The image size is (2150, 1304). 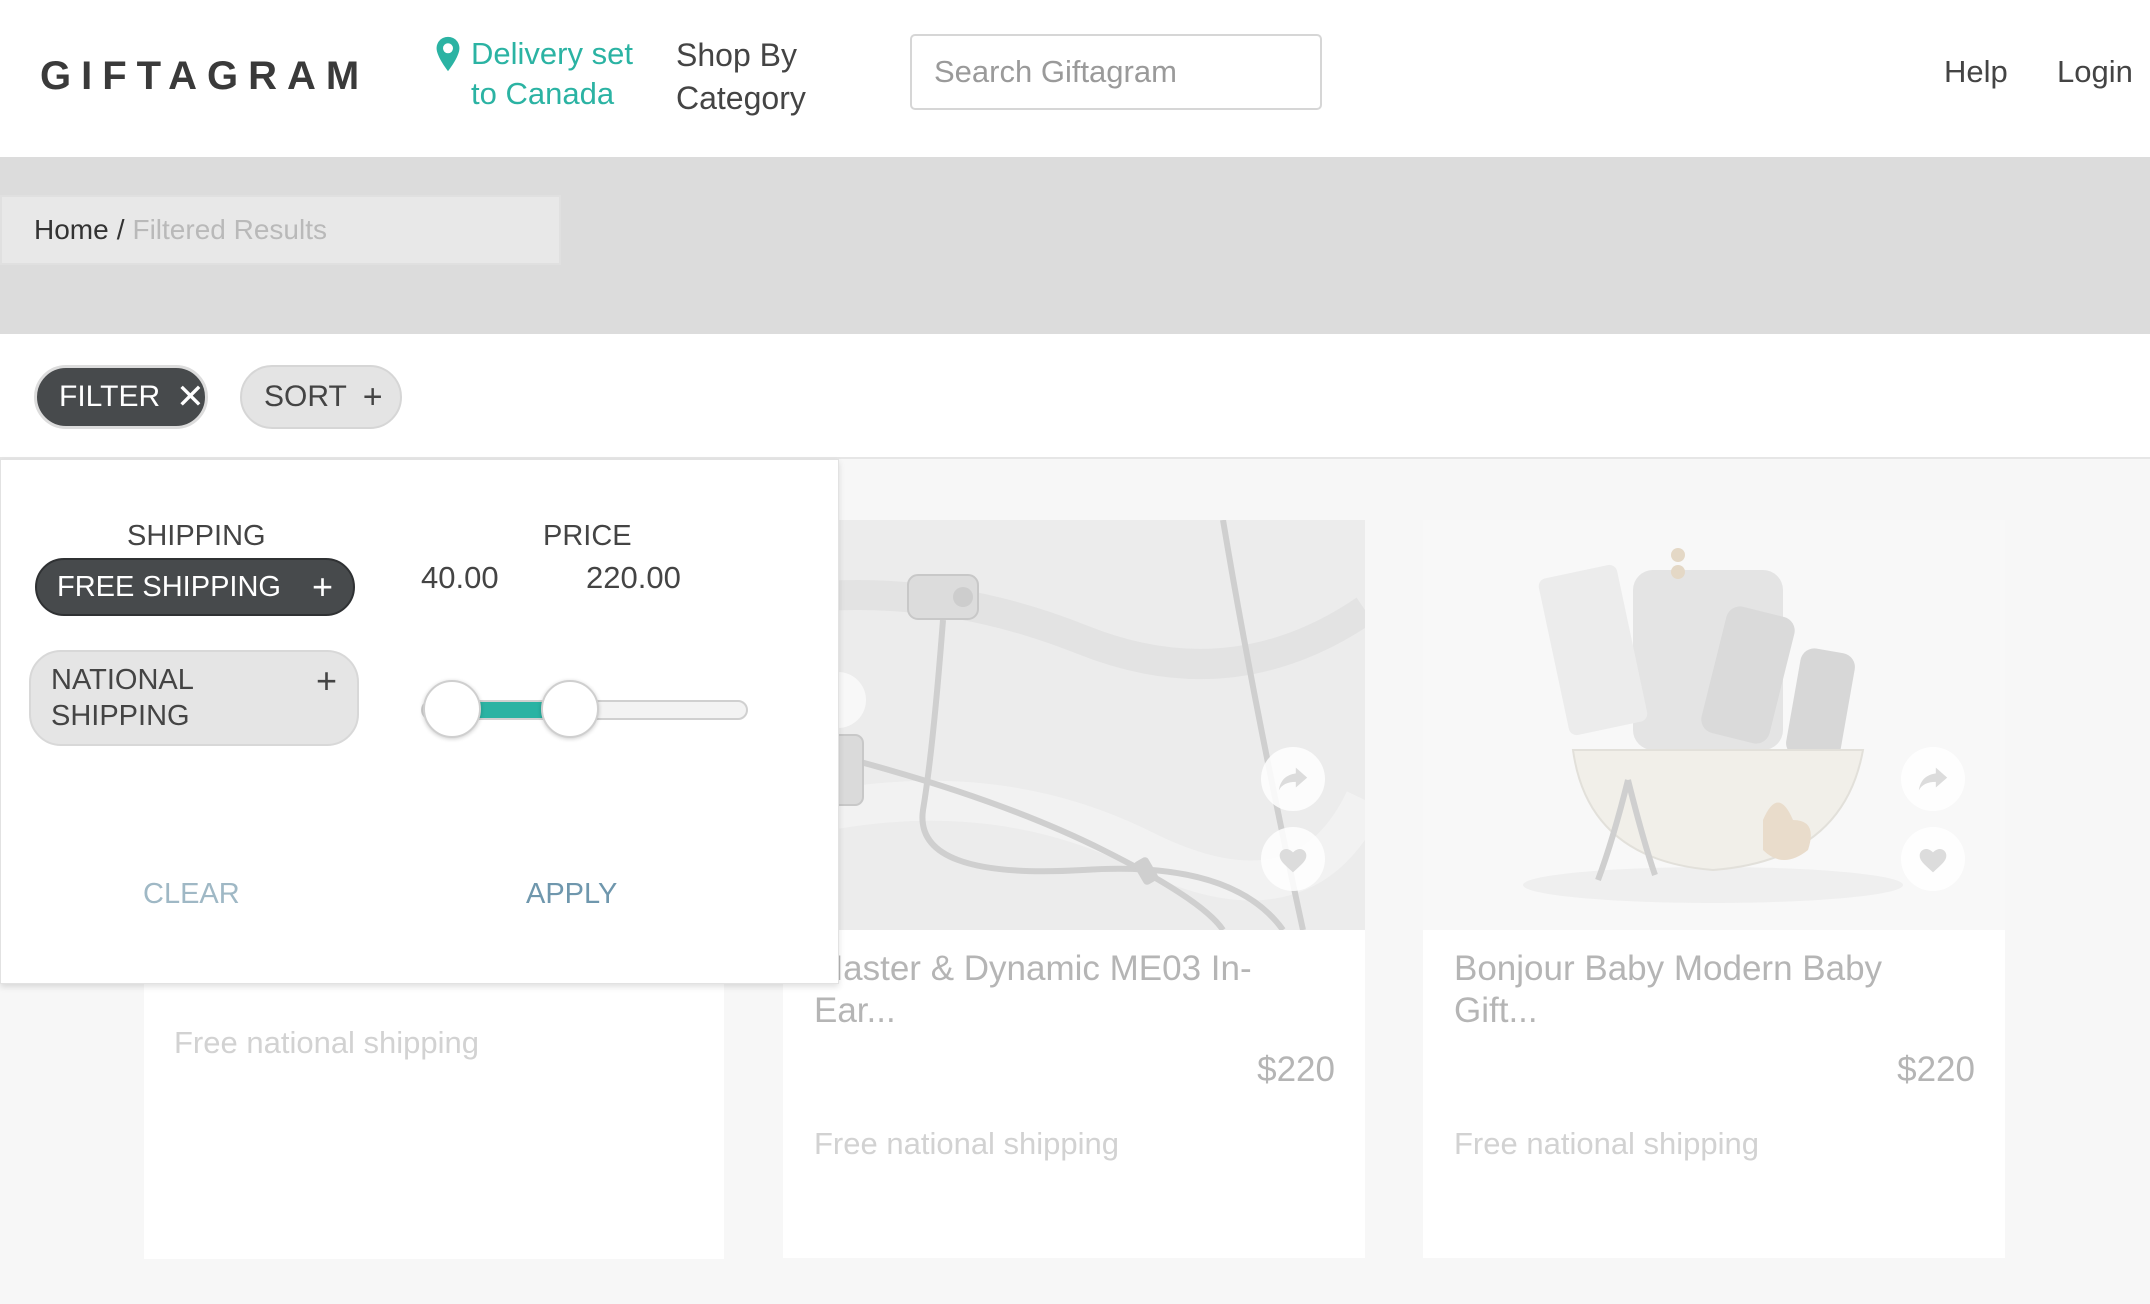 What do you see at coordinates (460, 577) in the screenshot?
I see `price-min-value: 40.00` at bounding box center [460, 577].